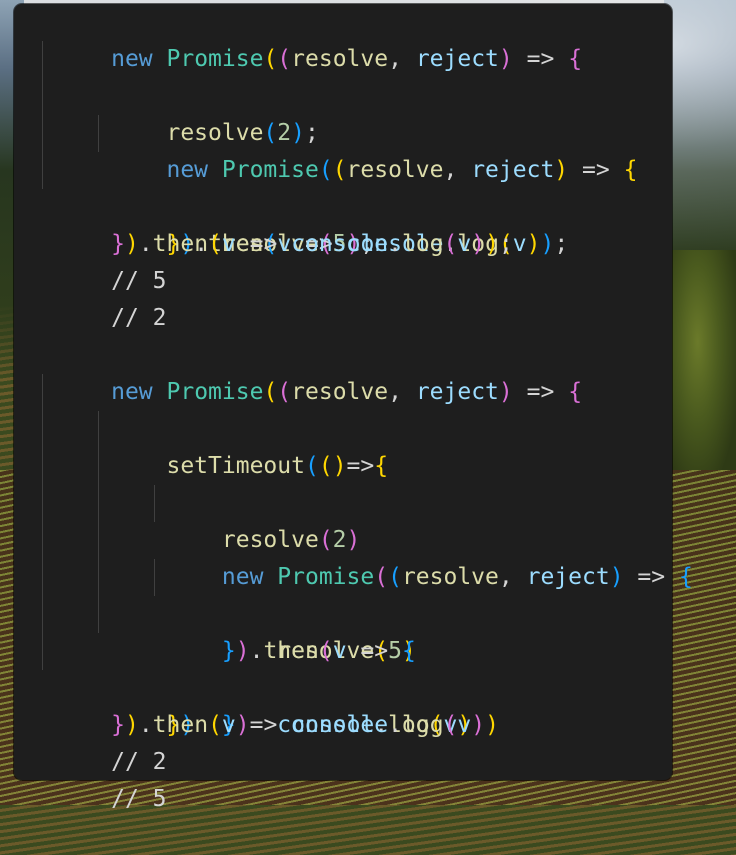 The width and height of the screenshot is (736, 855). Describe the element at coordinates (139, 318) in the screenshot. I see `code-line-8: // 2` at that location.